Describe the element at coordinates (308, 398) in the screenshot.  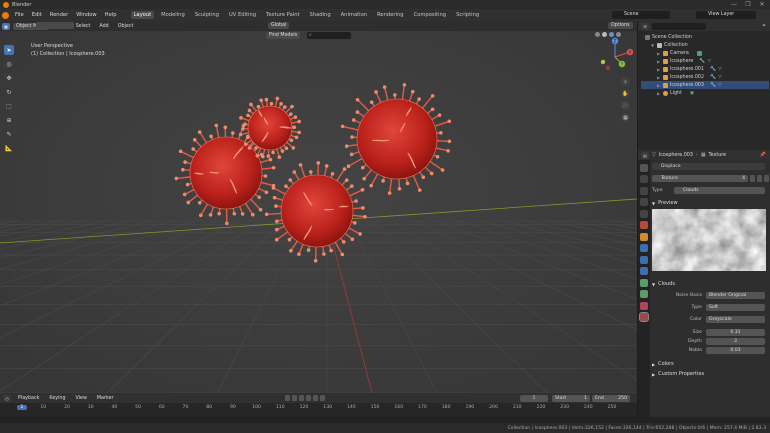
I see `play-icon` at that location.